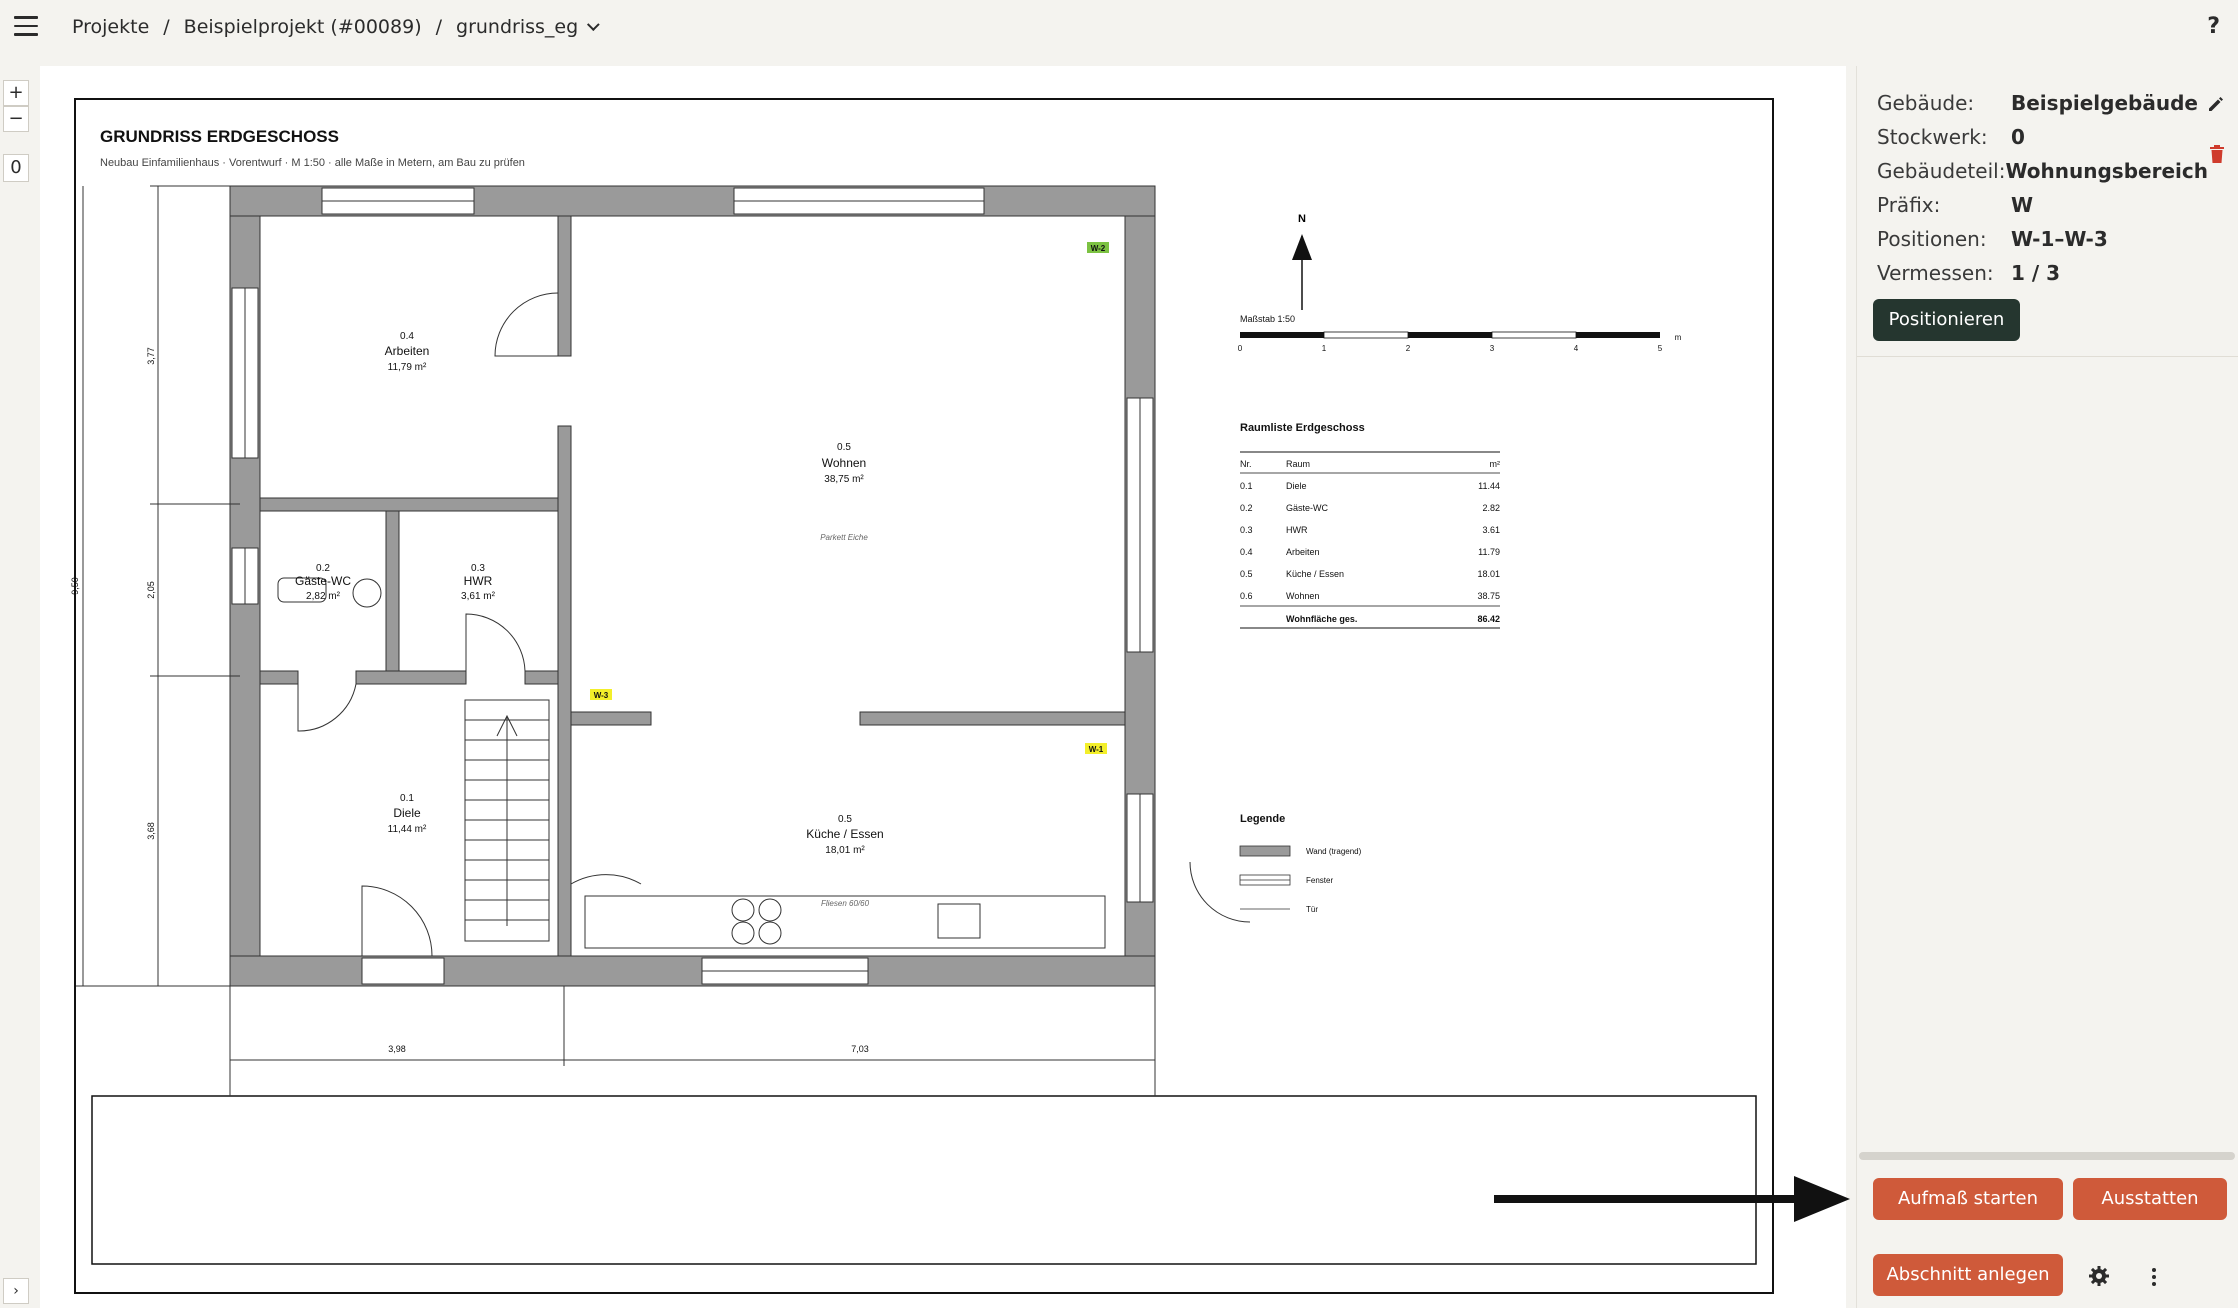  What do you see at coordinates (1495, 464) in the screenshot?
I see `svg-text: m²` at bounding box center [1495, 464].